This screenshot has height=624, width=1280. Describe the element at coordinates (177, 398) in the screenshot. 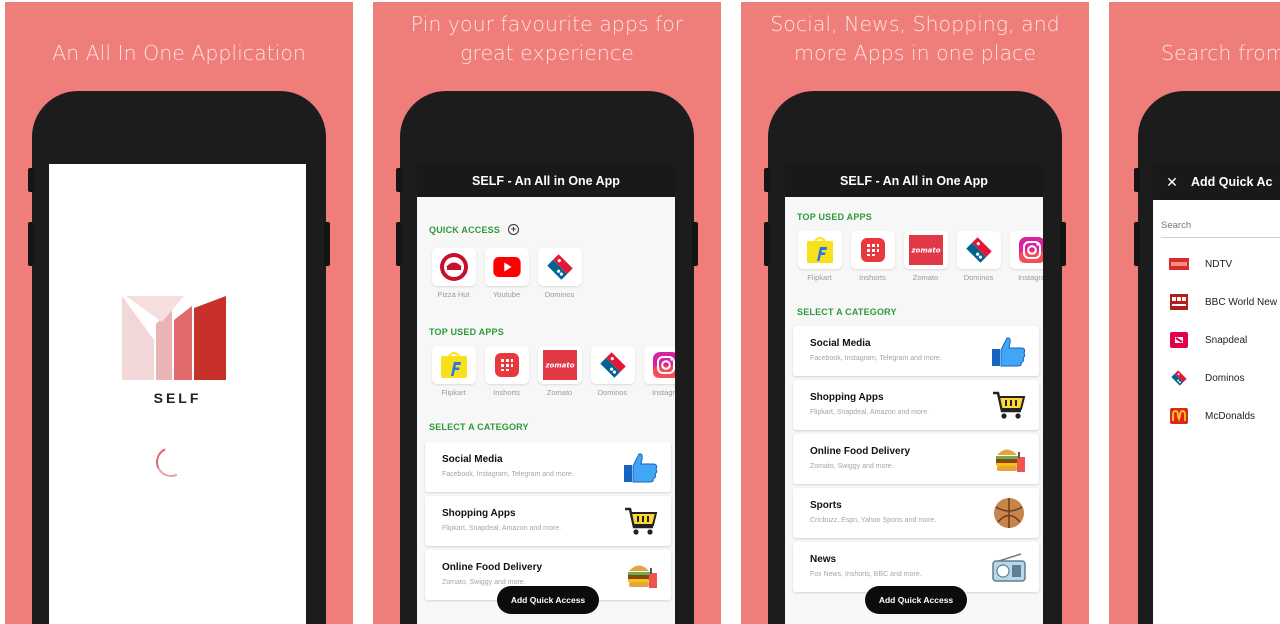

I see `app-name: SELF` at that location.